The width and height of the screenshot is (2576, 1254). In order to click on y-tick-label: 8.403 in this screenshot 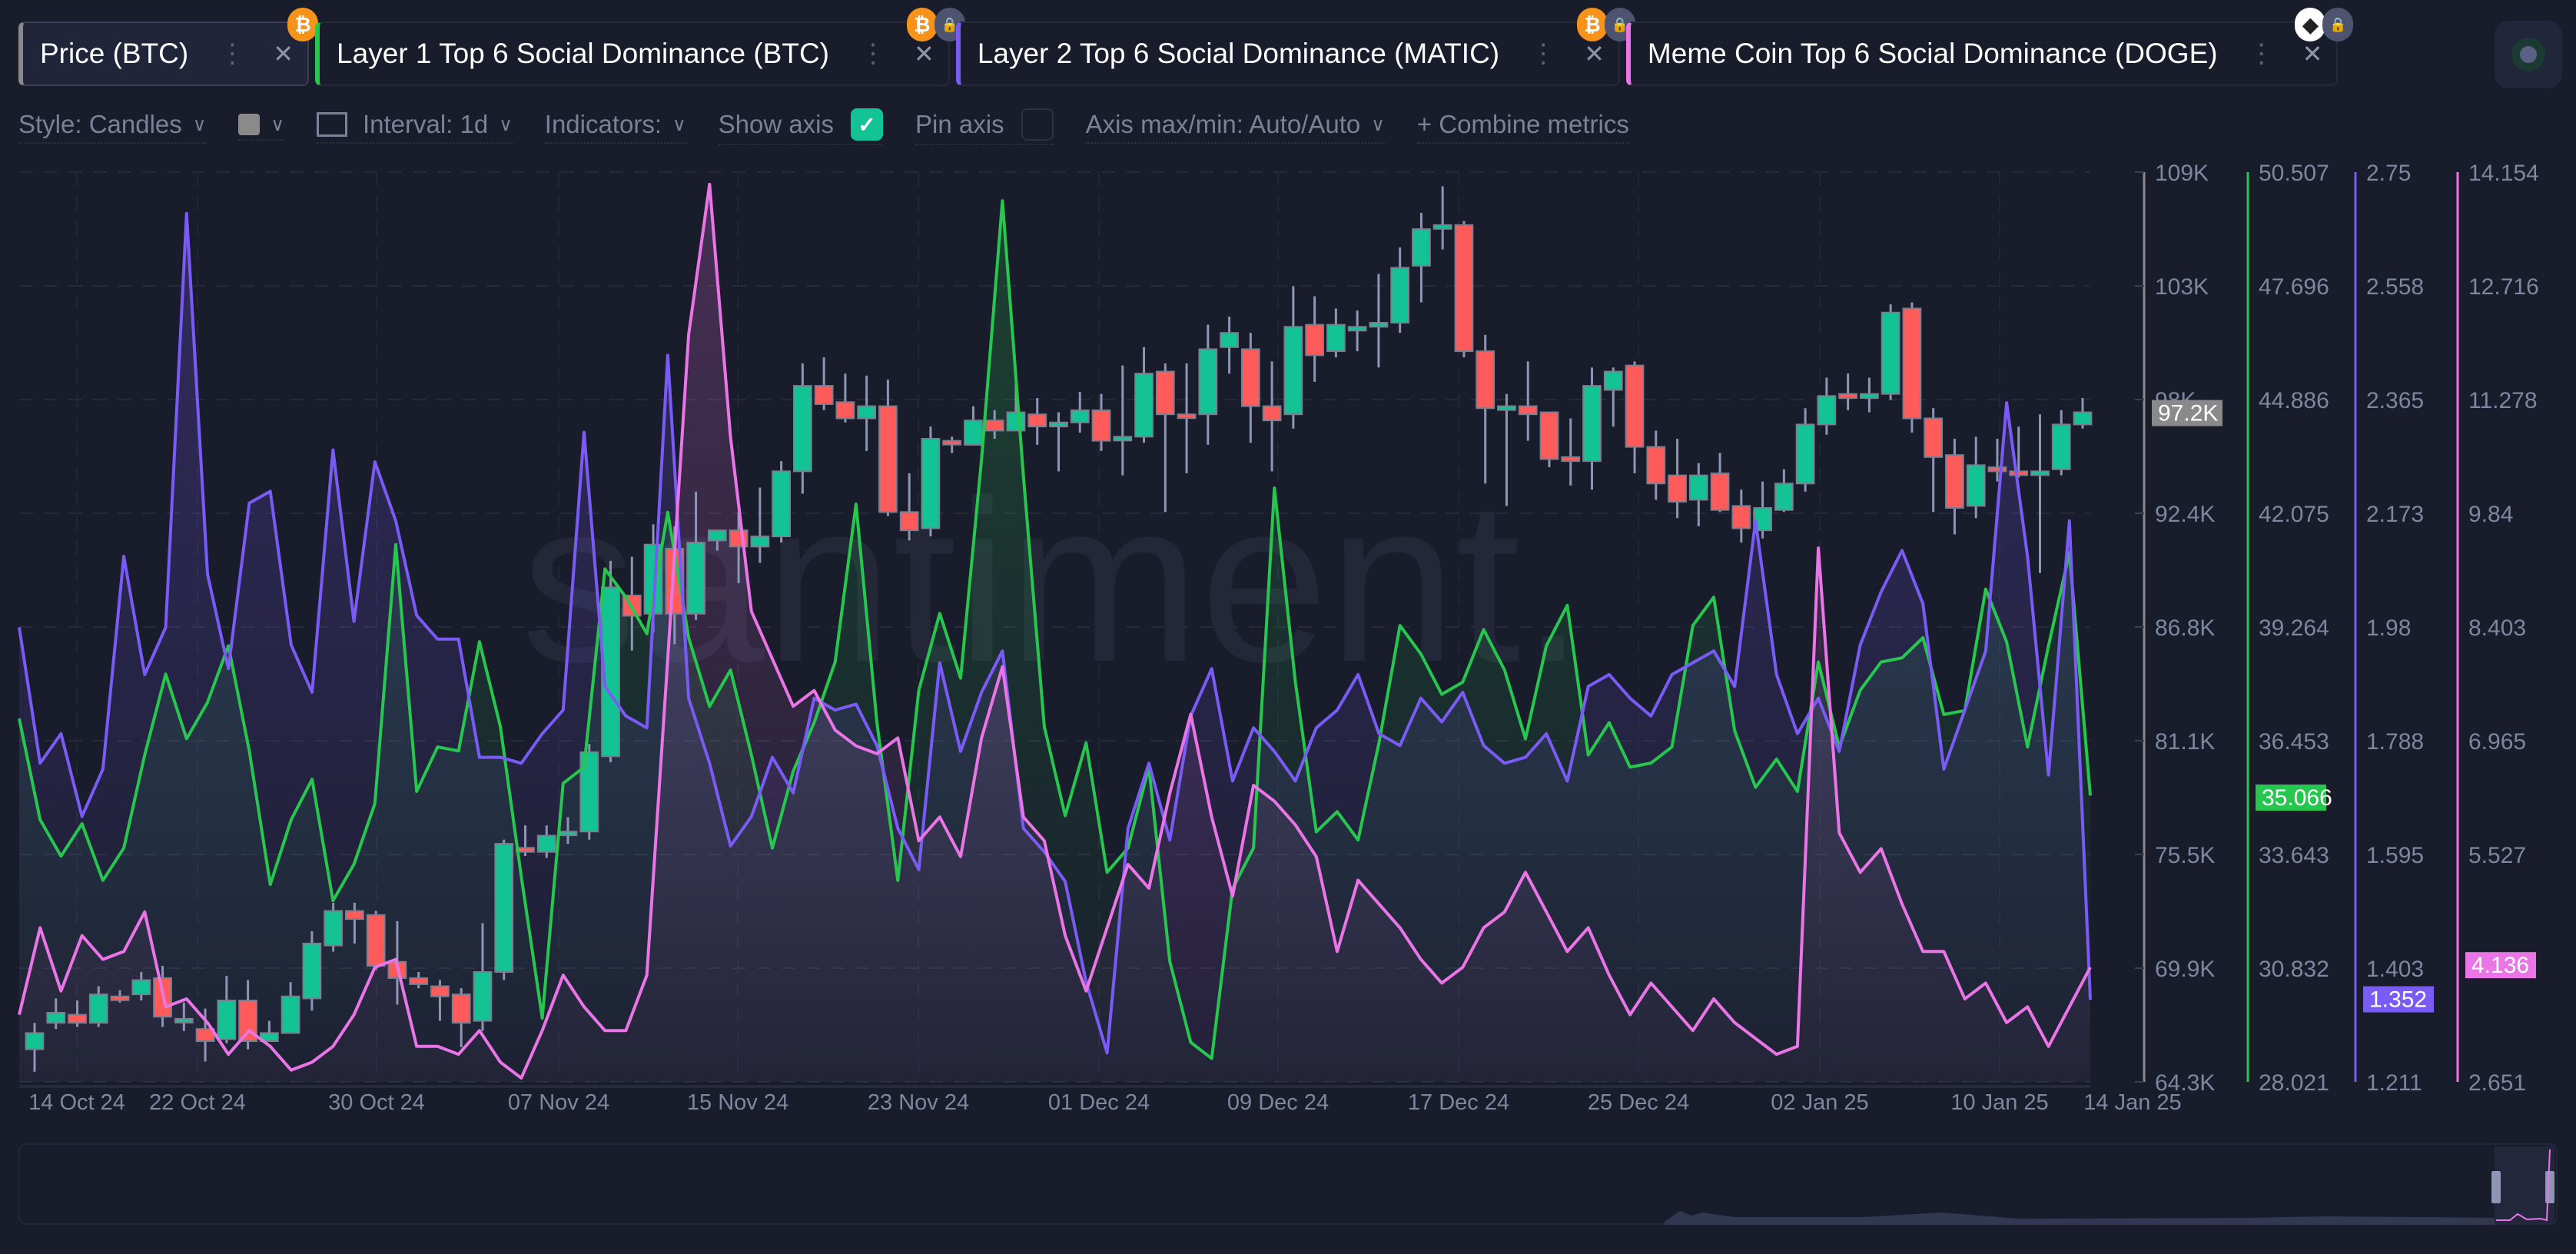, I will do `click(2497, 628)`.